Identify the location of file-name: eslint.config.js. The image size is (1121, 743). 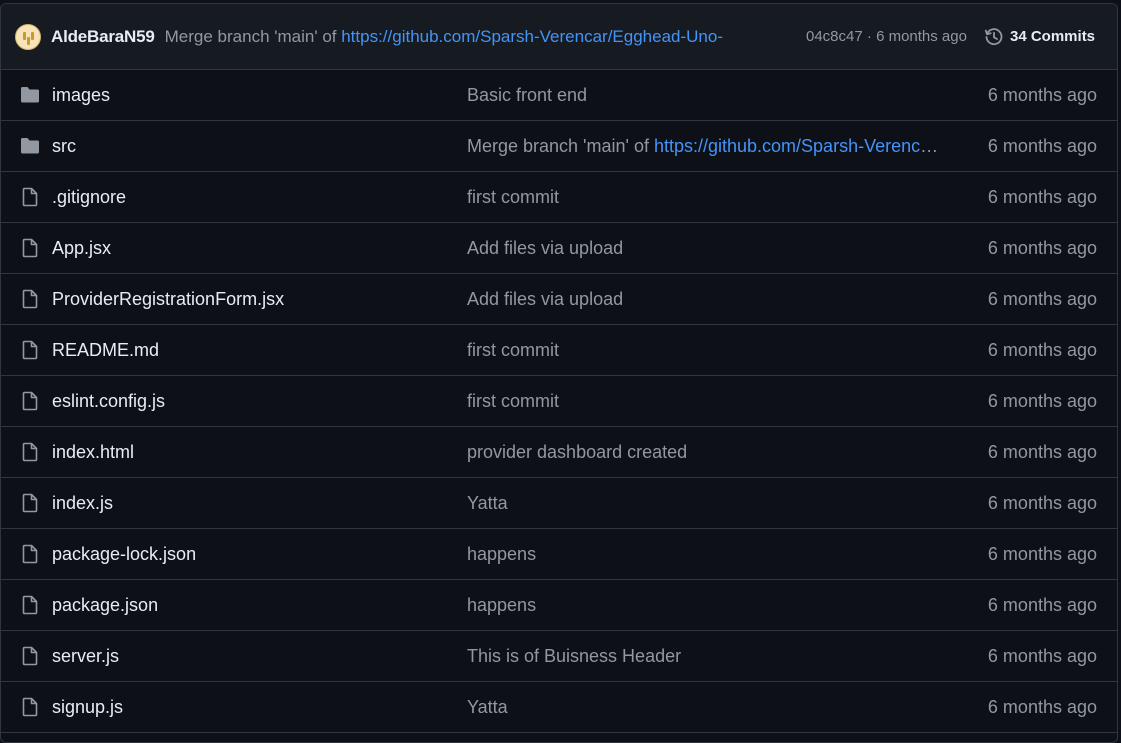
(108, 401).